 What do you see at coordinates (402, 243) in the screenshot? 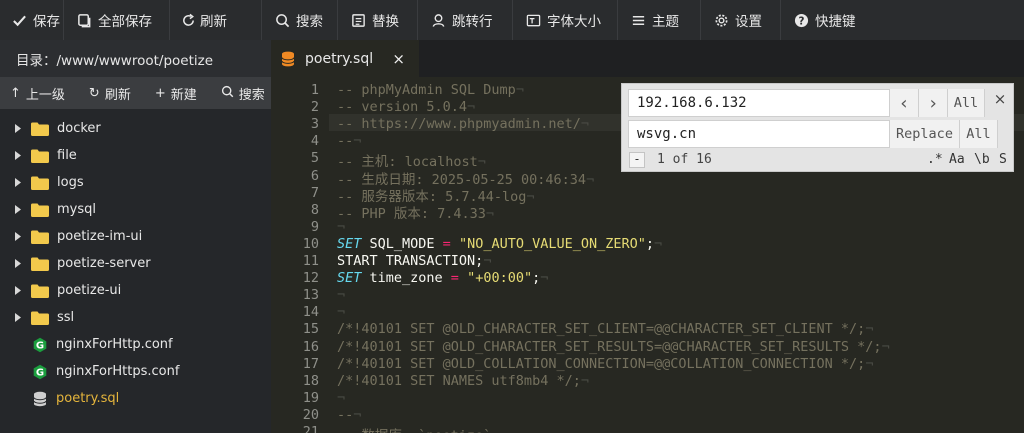
I see `code-token: SQL_MODE` at bounding box center [402, 243].